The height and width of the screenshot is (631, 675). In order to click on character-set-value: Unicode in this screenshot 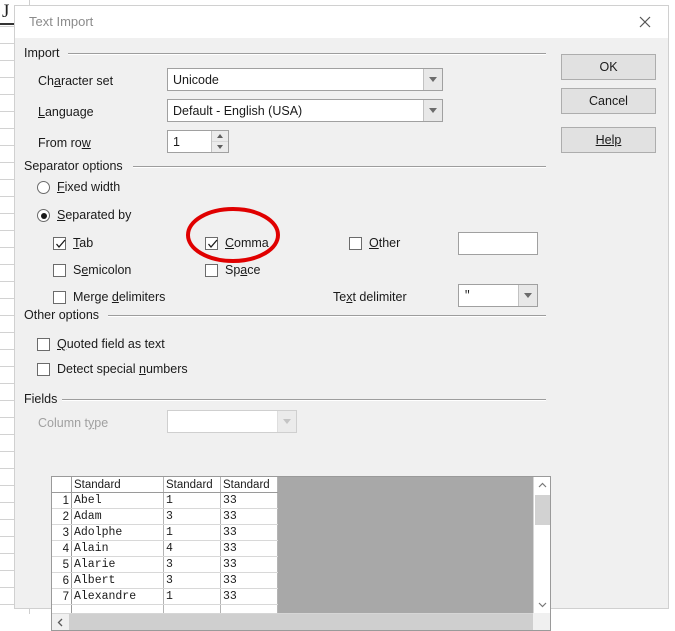, I will do `click(196, 79)`.